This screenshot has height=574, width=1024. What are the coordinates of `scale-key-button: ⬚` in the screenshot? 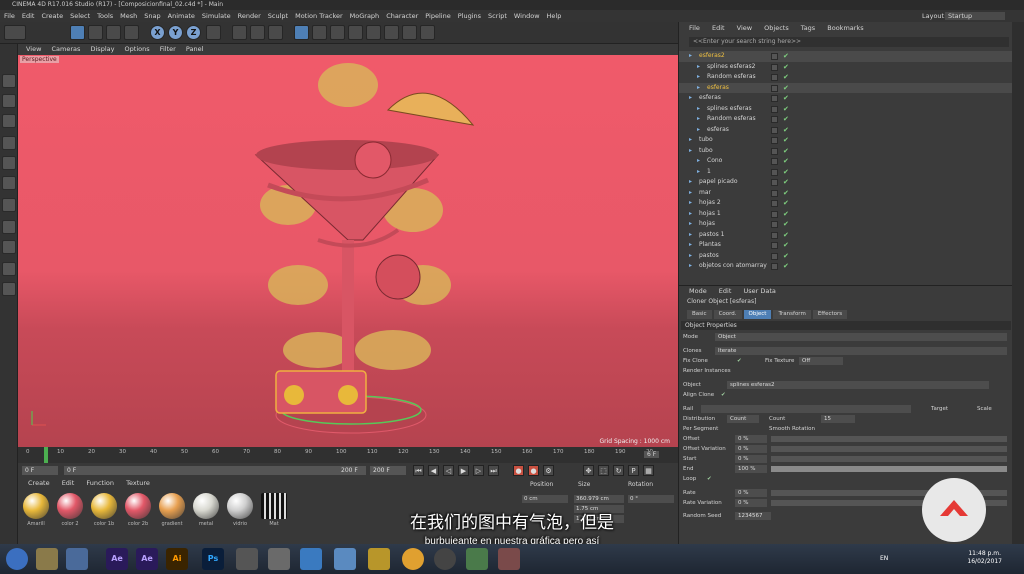 It's located at (603, 470).